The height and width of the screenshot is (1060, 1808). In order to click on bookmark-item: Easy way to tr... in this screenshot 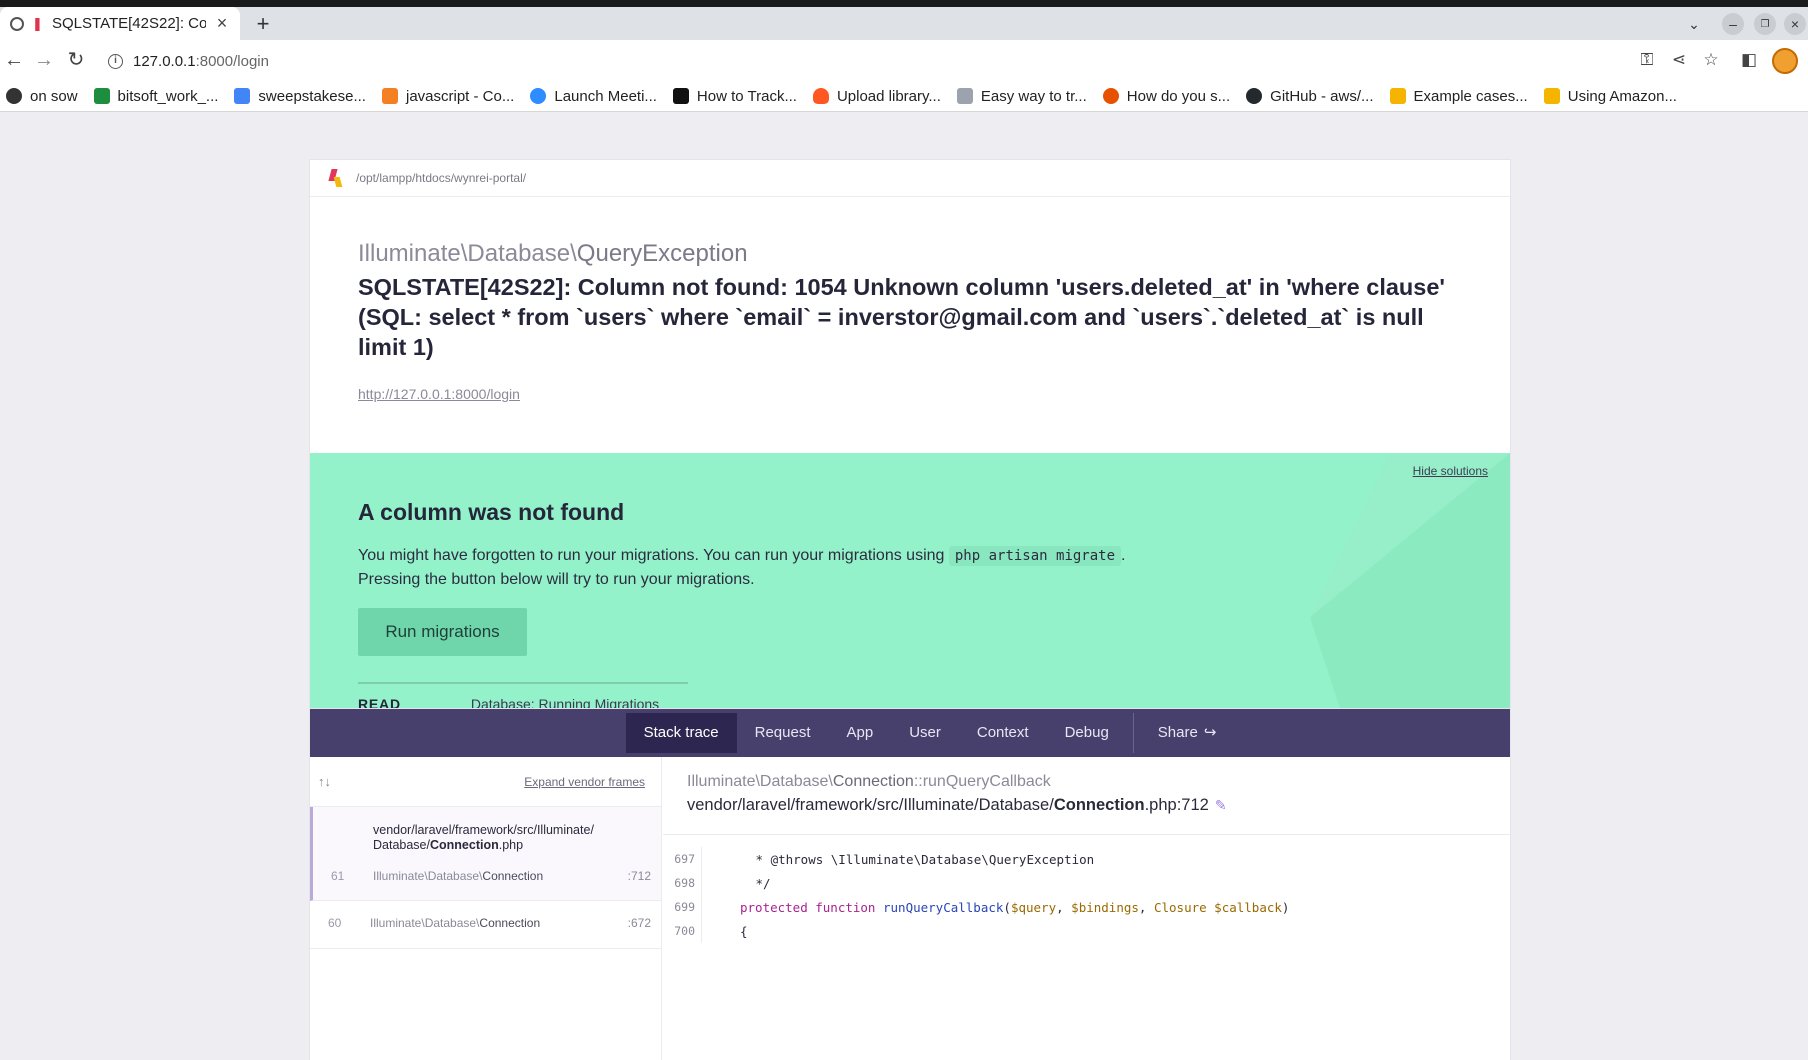, I will do `click(1021, 96)`.